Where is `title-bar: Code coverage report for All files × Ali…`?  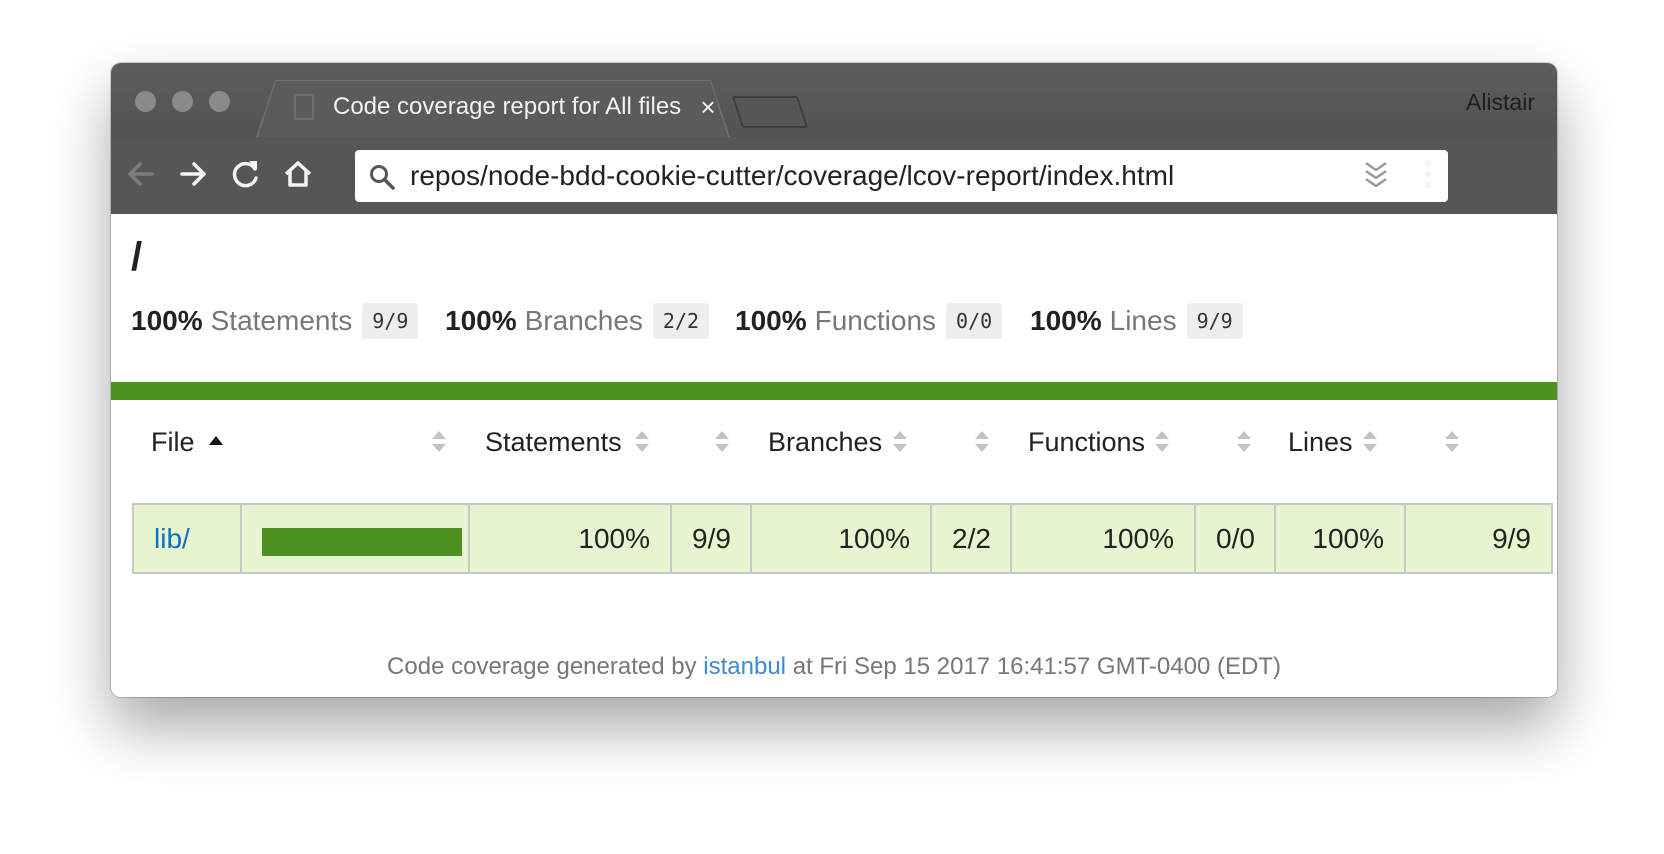
title-bar: Code coverage report for All files × Ali… is located at coordinates (834, 100).